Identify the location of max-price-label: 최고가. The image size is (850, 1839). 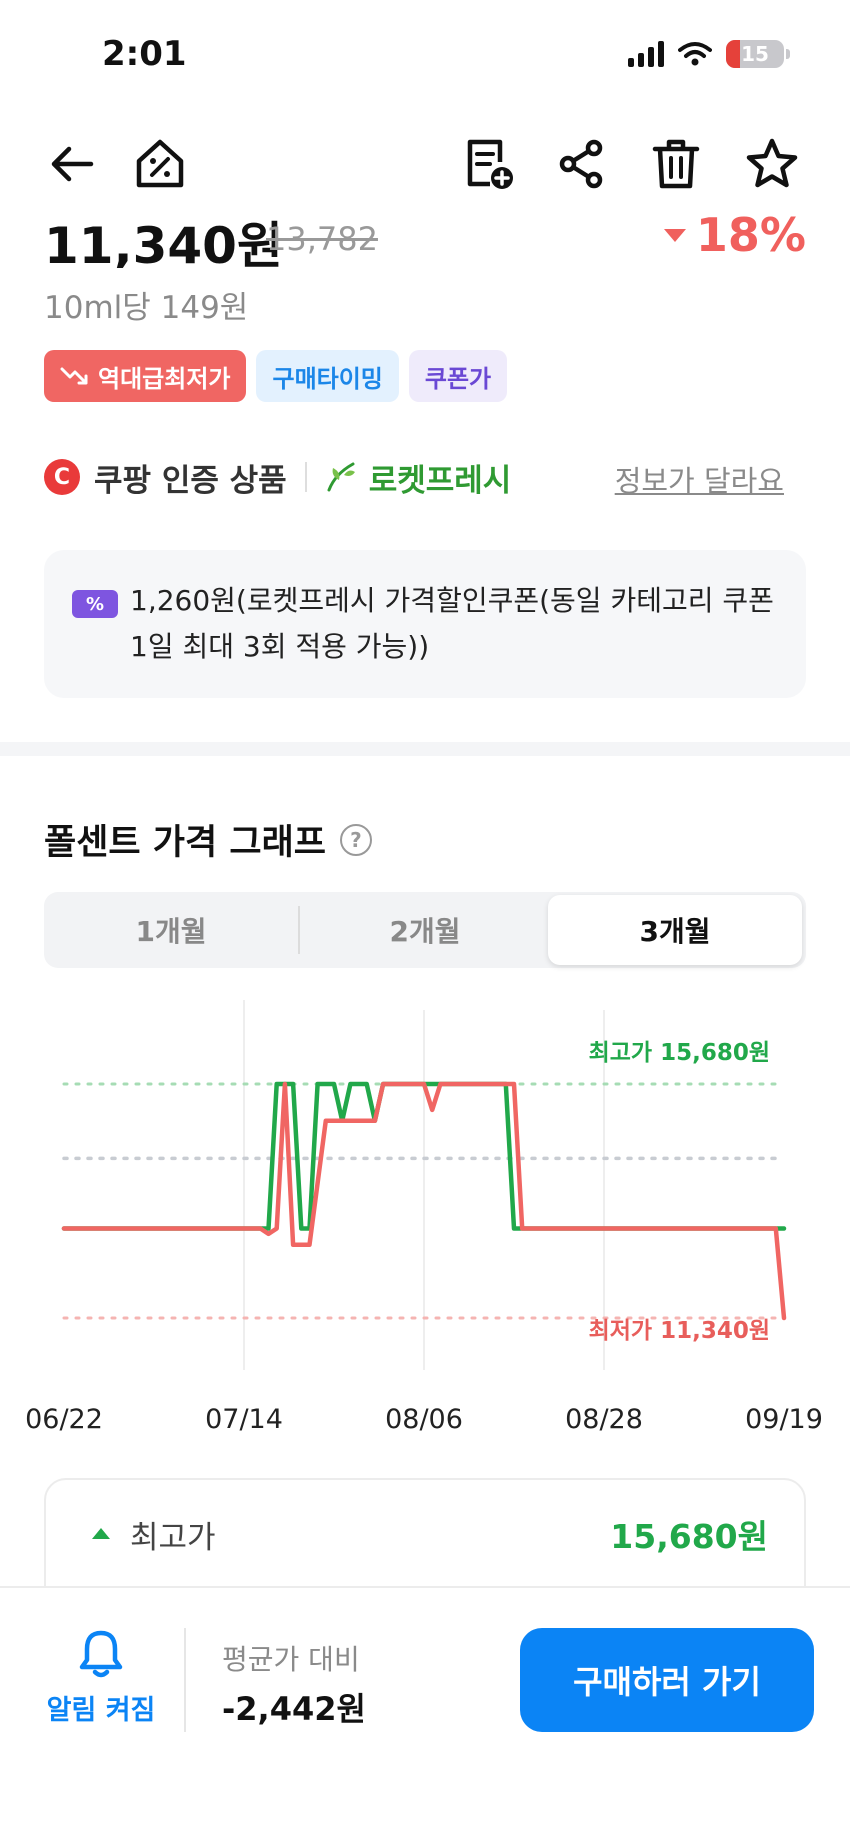
(173, 1538).